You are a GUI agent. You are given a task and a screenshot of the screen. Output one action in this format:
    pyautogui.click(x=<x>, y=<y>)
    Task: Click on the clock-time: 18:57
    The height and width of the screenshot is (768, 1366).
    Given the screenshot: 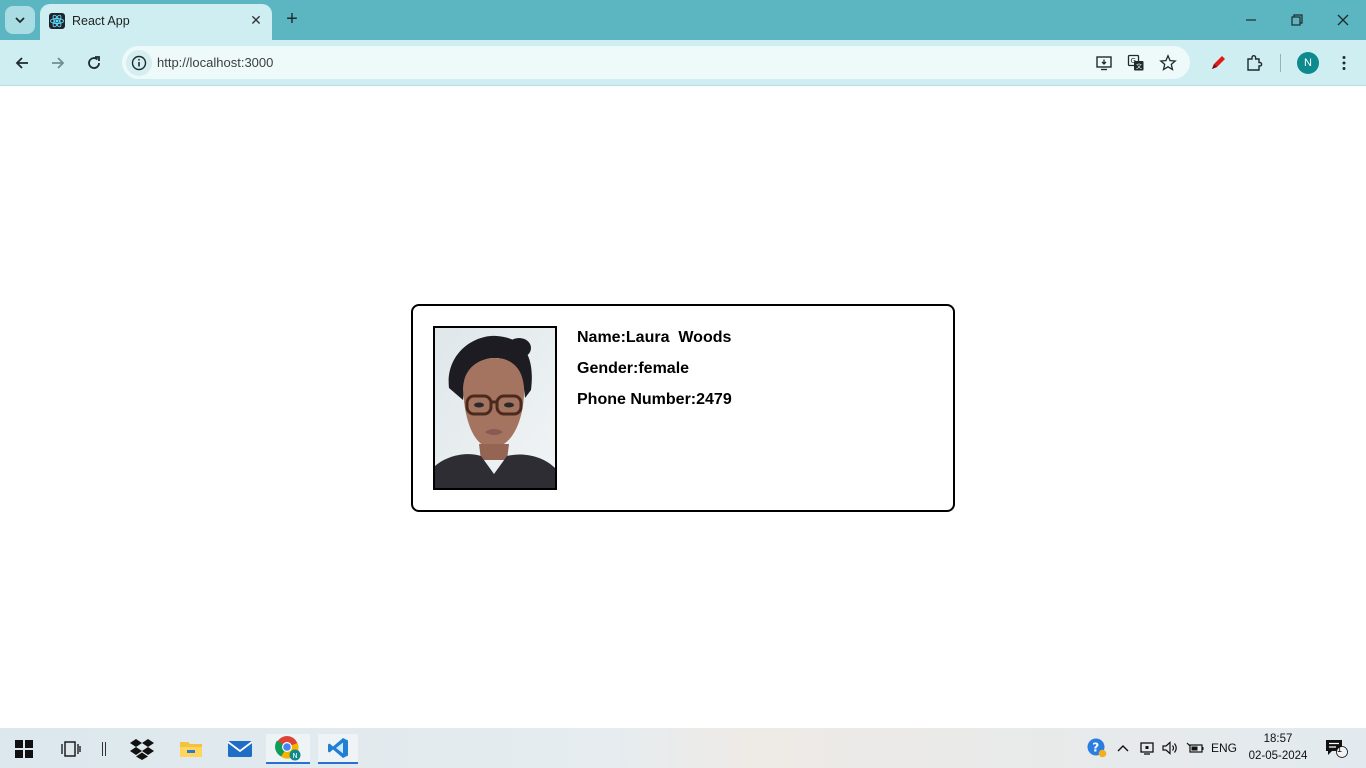 What is the action you would take?
    pyautogui.click(x=1278, y=739)
    